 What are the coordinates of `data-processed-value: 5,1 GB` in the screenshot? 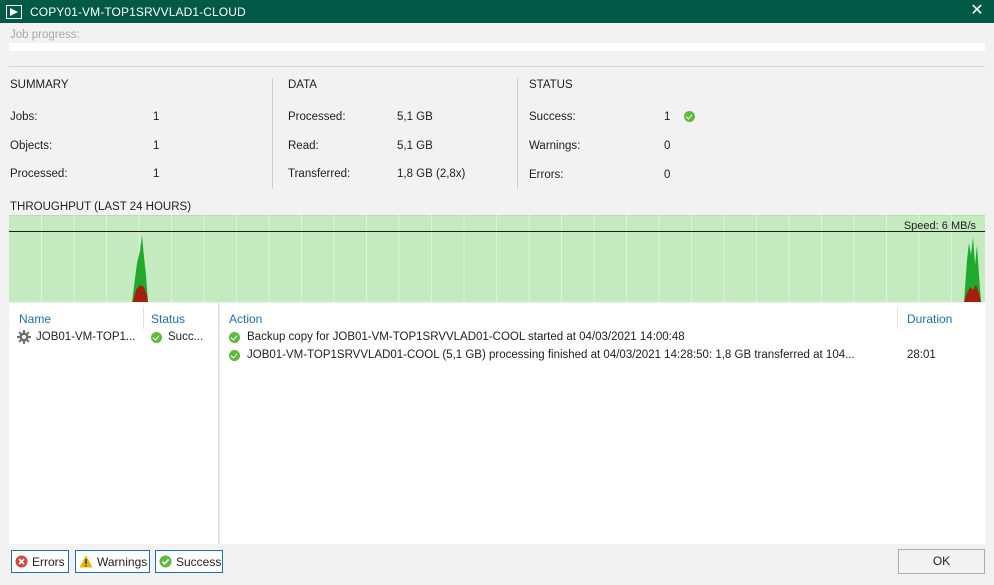 It's located at (415, 117).